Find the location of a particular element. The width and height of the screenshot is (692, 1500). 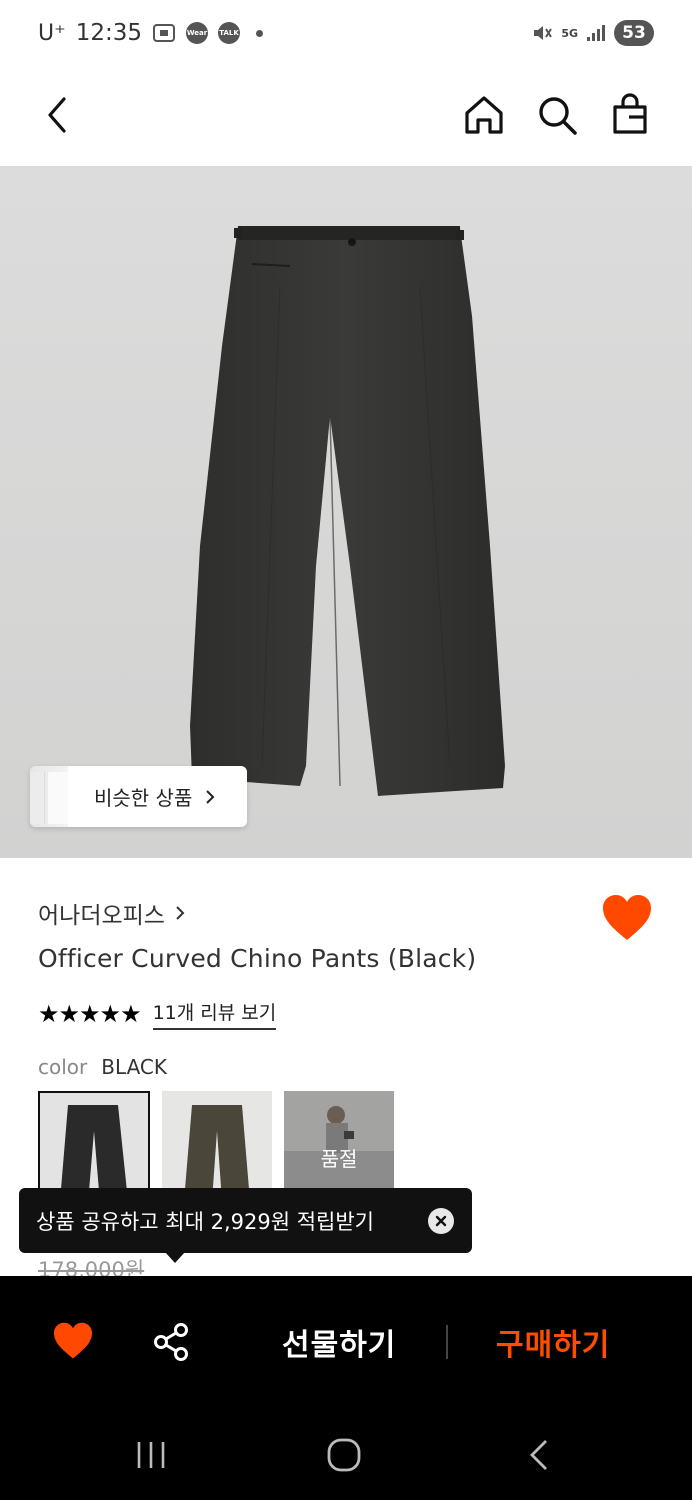

color-swatches: 품절 is located at coordinates (216, 1147).